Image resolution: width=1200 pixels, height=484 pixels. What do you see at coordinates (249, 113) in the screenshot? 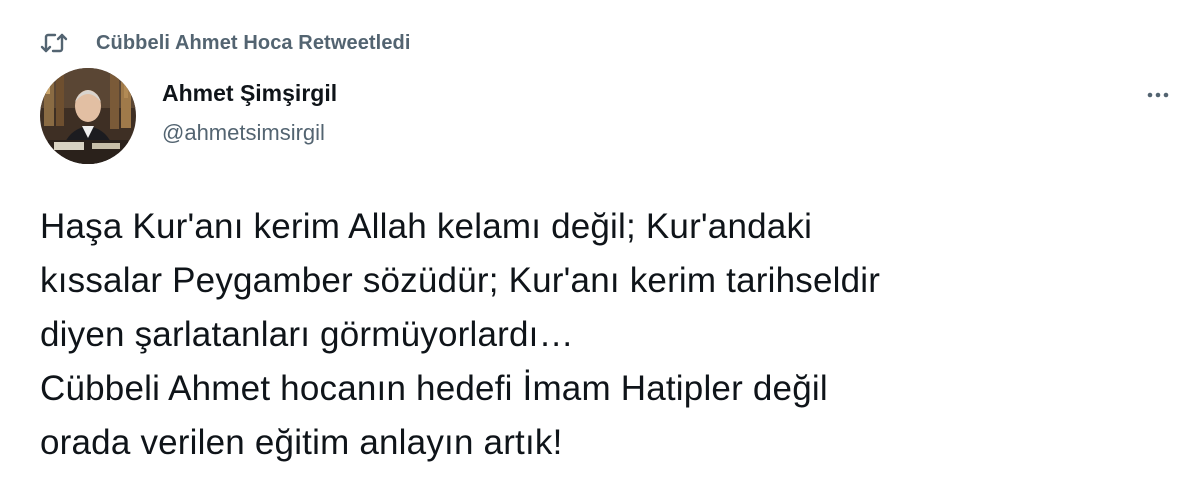
I see `author-block: Ahmet Şimşirgil @ahmetsimsirgil` at bounding box center [249, 113].